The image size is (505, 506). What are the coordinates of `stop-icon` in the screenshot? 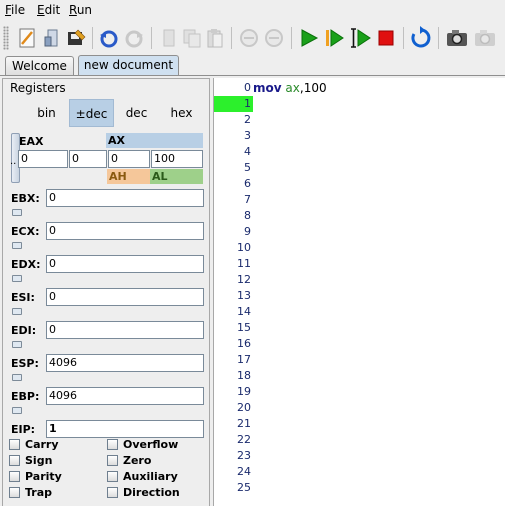 It's located at (386, 38).